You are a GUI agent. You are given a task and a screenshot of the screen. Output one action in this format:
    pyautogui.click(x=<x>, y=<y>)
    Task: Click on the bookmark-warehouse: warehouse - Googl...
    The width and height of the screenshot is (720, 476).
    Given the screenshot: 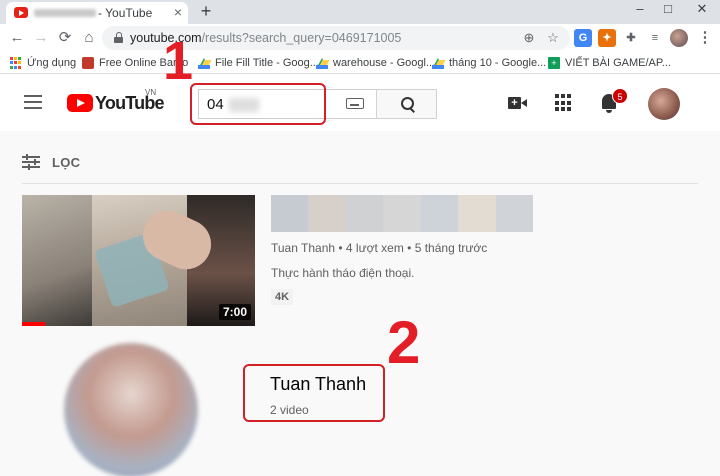 What is the action you would take?
    pyautogui.click(x=375, y=63)
    